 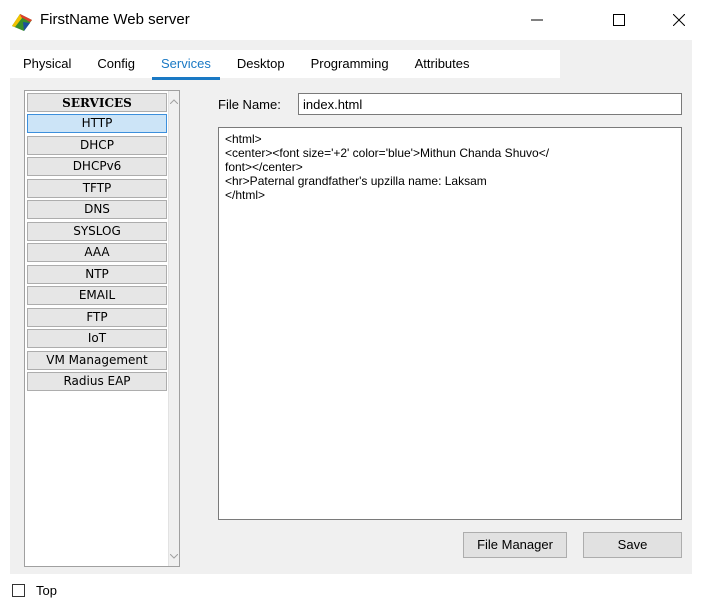 What do you see at coordinates (186, 65) in the screenshot?
I see `tab-services: Services` at bounding box center [186, 65].